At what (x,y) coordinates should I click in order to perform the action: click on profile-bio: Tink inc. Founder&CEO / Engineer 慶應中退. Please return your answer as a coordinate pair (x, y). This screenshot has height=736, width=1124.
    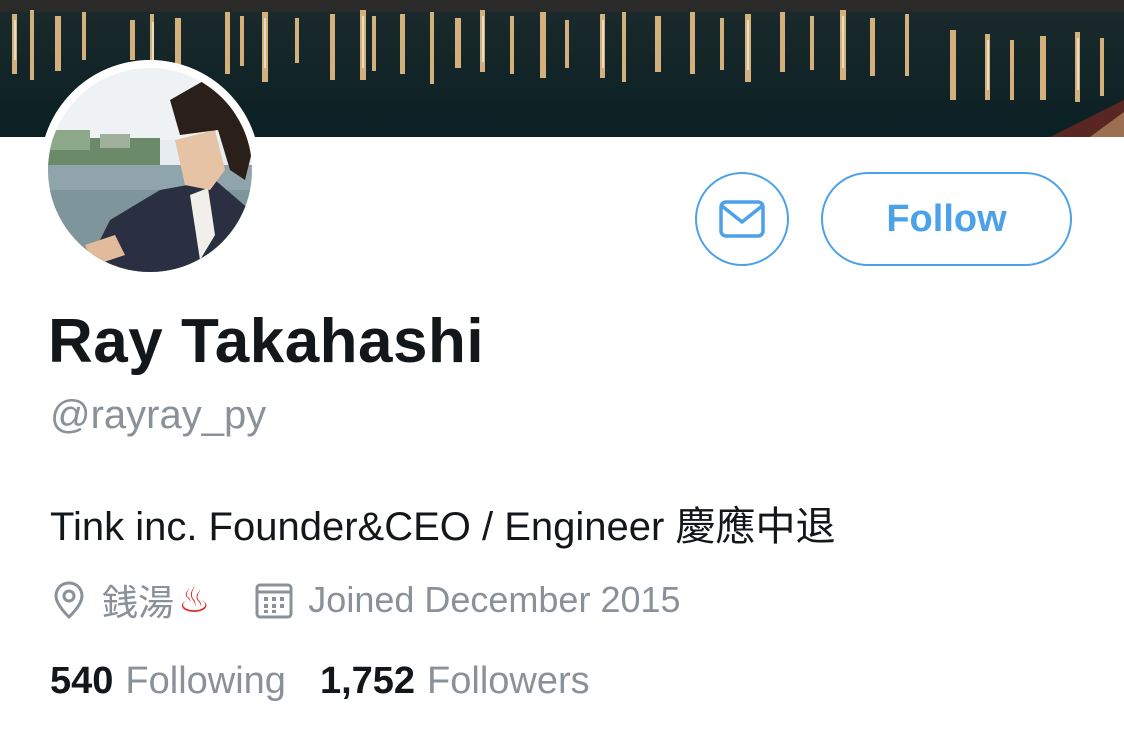
    Looking at the image, I should click on (443, 527).